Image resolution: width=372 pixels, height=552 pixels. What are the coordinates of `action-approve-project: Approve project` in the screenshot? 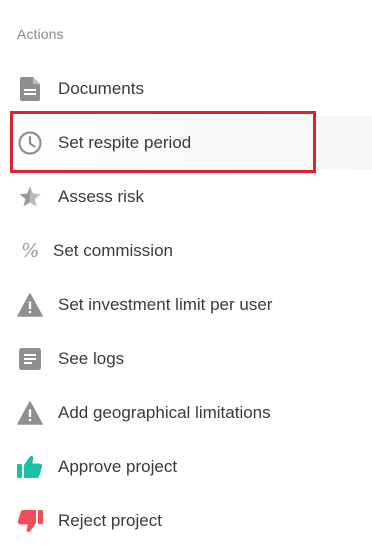 It's located at (186, 467).